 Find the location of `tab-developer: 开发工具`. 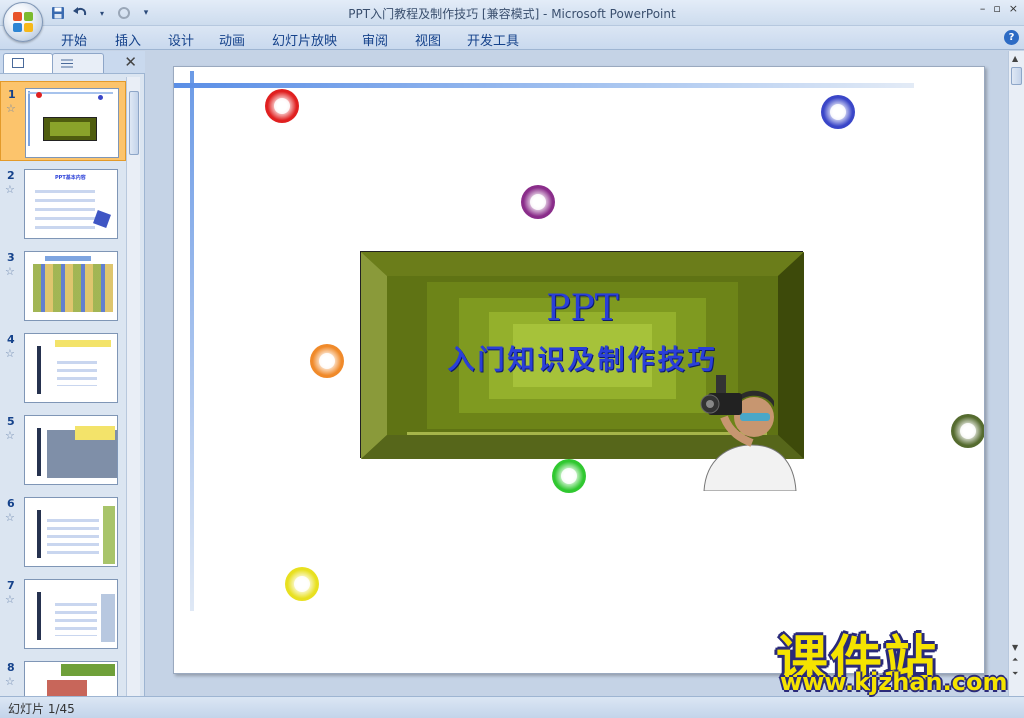

tab-developer: 开发工具 is located at coordinates (493, 39).